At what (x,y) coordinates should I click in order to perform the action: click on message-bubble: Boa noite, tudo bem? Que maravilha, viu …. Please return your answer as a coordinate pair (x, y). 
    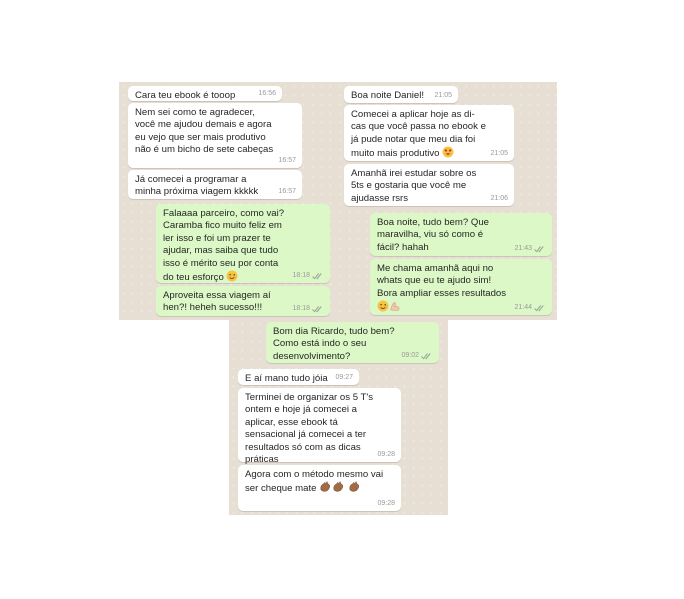
    Looking at the image, I should click on (461, 234).